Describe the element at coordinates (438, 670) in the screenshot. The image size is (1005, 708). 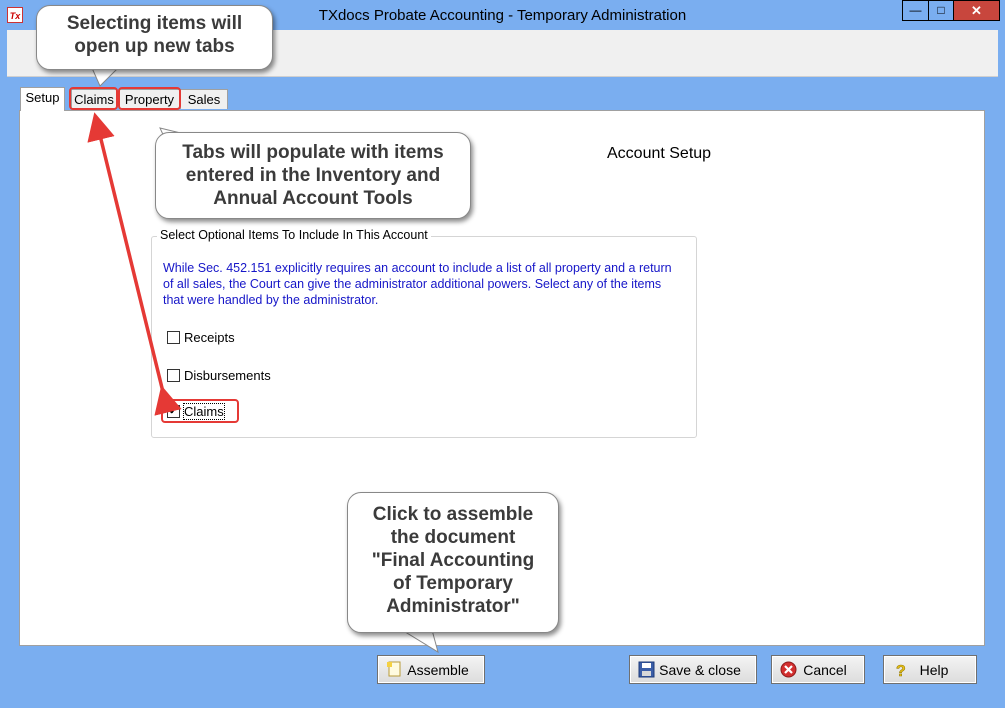
I see `assemble-label: Assemble` at that location.